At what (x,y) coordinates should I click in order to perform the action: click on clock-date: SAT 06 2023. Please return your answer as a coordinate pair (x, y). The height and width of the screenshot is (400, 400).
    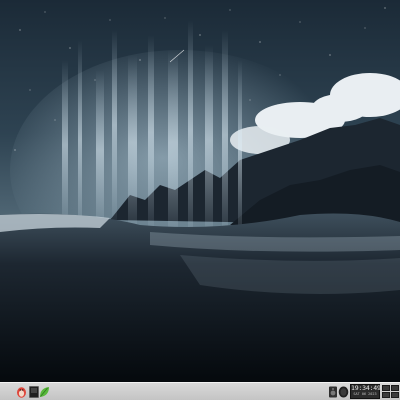
    Looking at the image, I should click on (365, 394).